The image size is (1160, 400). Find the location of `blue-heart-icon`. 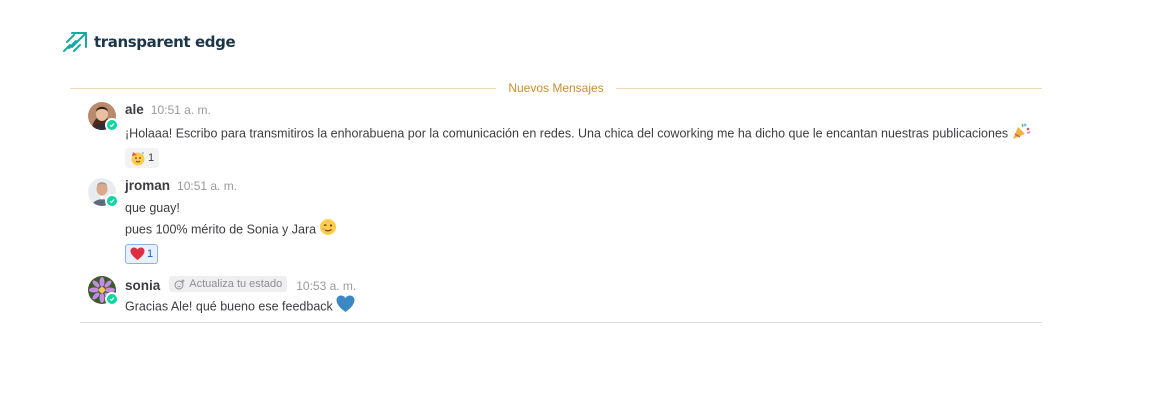

blue-heart-icon is located at coordinates (345, 307).